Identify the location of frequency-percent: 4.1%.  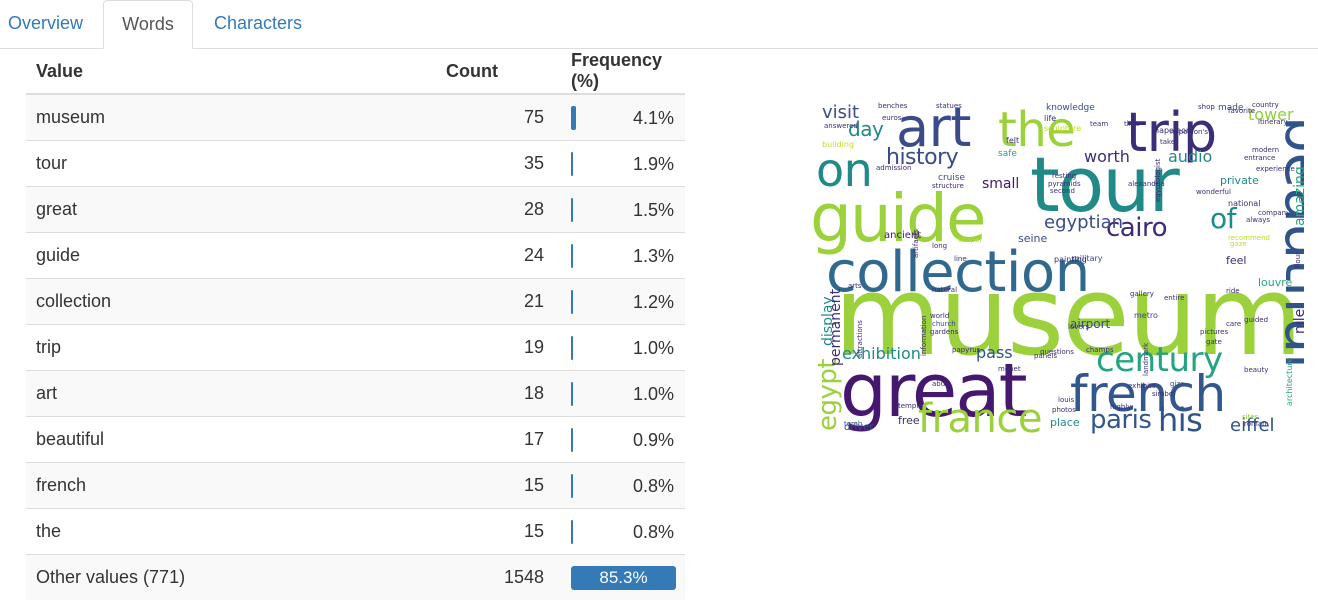
(653, 118).